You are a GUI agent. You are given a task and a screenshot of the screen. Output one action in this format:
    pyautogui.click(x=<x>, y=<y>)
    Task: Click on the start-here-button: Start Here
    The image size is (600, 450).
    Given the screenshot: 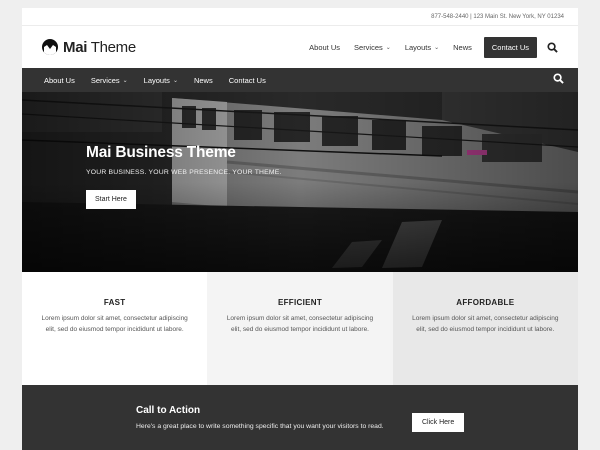 What is the action you would take?
    pyautogui.click(x=111, y=199)
    